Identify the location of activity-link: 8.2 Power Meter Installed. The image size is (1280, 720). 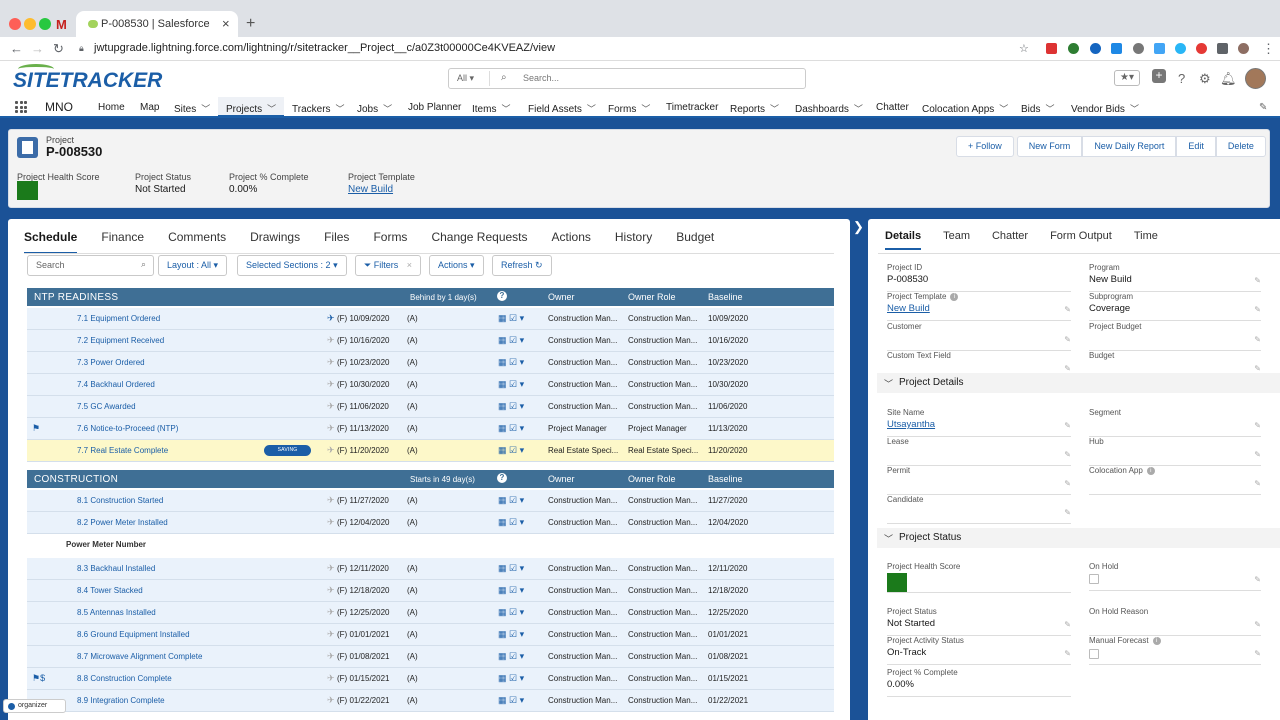
(122, 522).